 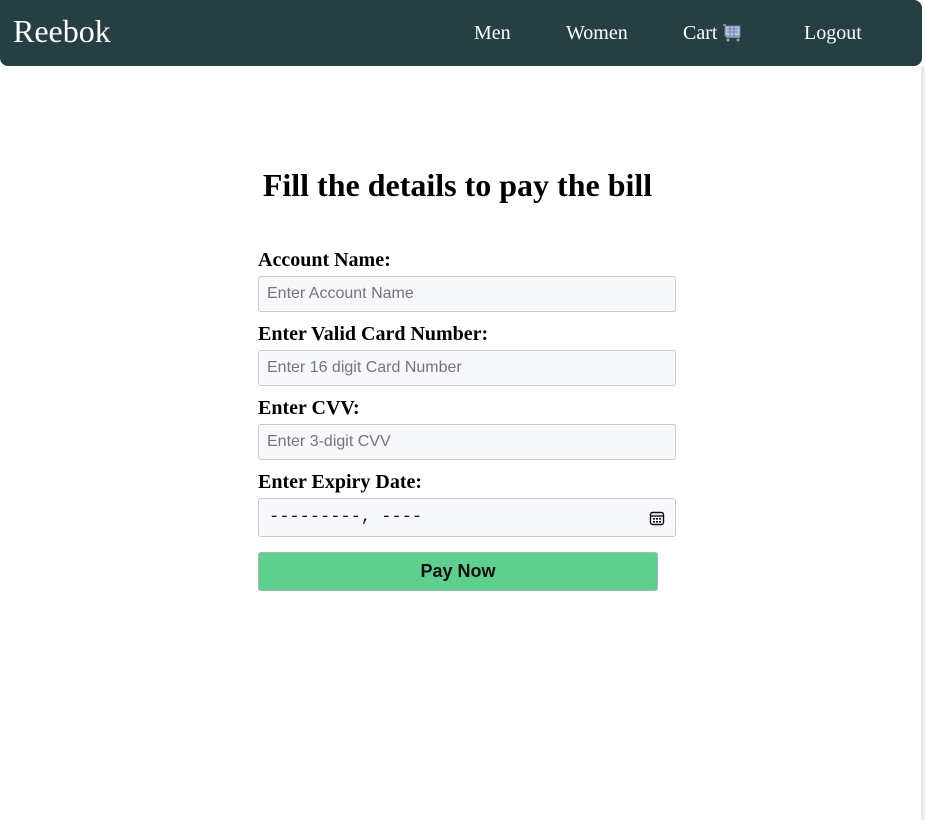 What do you see at coordinates (700, 33) in the screenshot?
I see `nav-link-cart-label: Cart` at bounding box center [700, 33].